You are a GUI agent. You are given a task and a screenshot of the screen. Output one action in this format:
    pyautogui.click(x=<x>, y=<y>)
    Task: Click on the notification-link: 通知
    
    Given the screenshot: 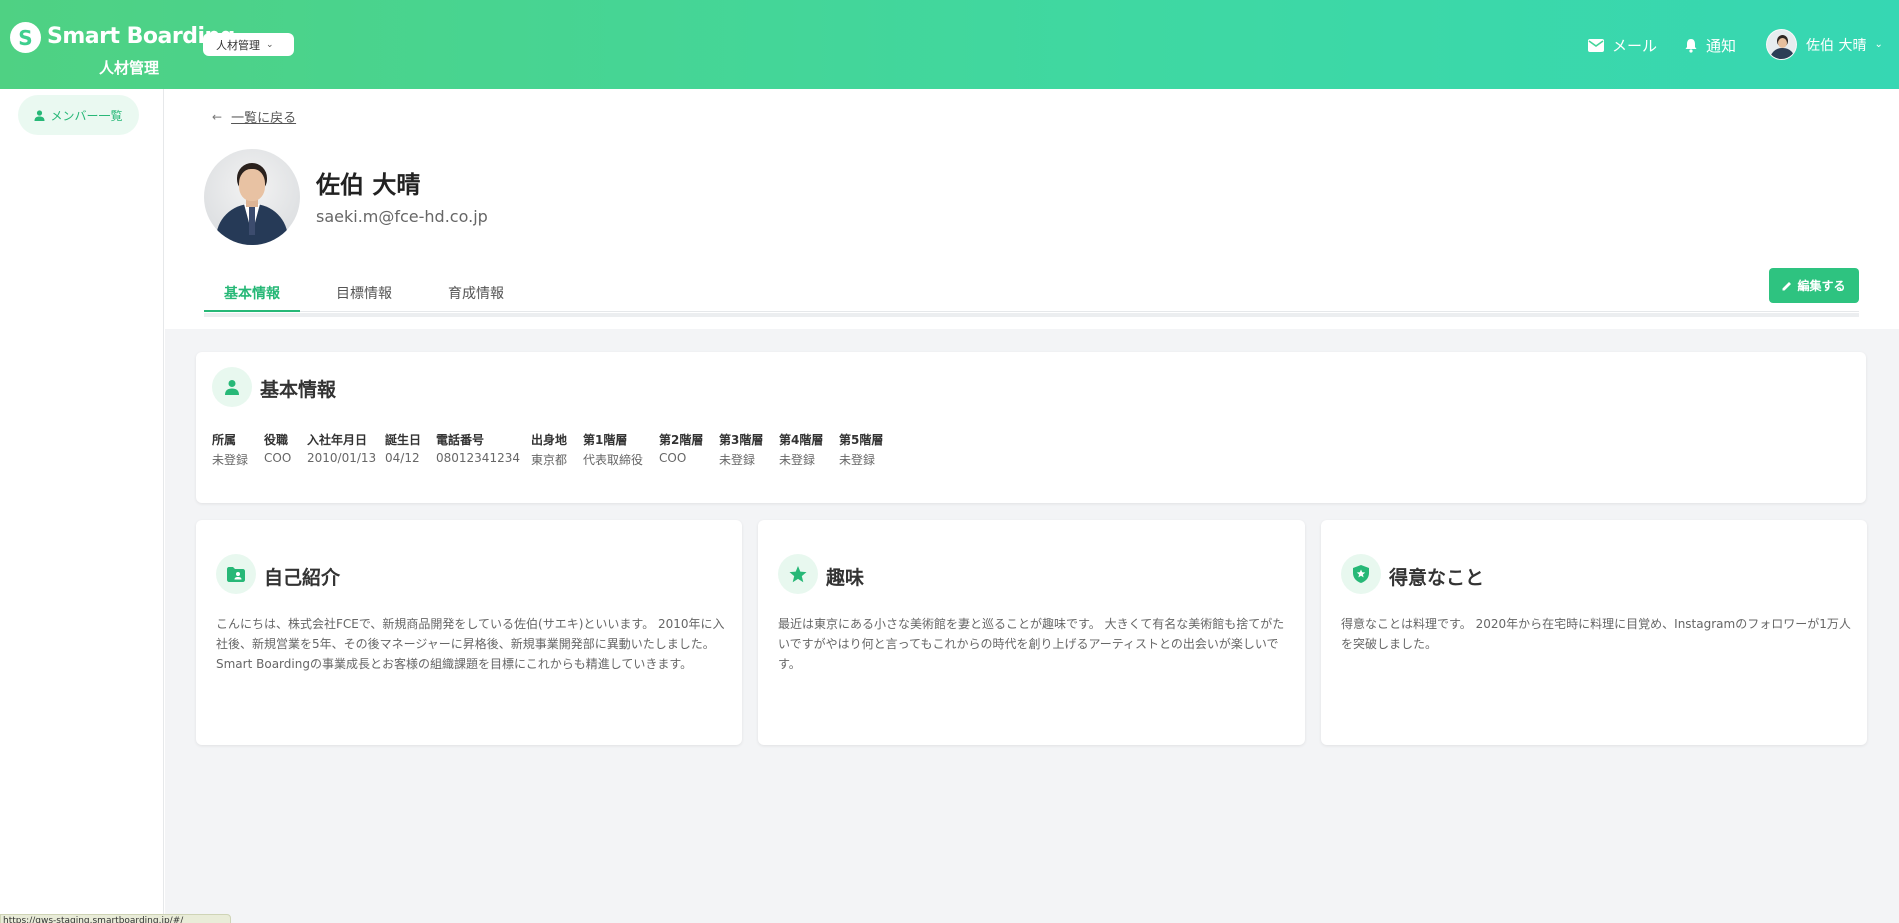 What is the action you would take?
    pyautogui.click(x=1710, y=45)
    